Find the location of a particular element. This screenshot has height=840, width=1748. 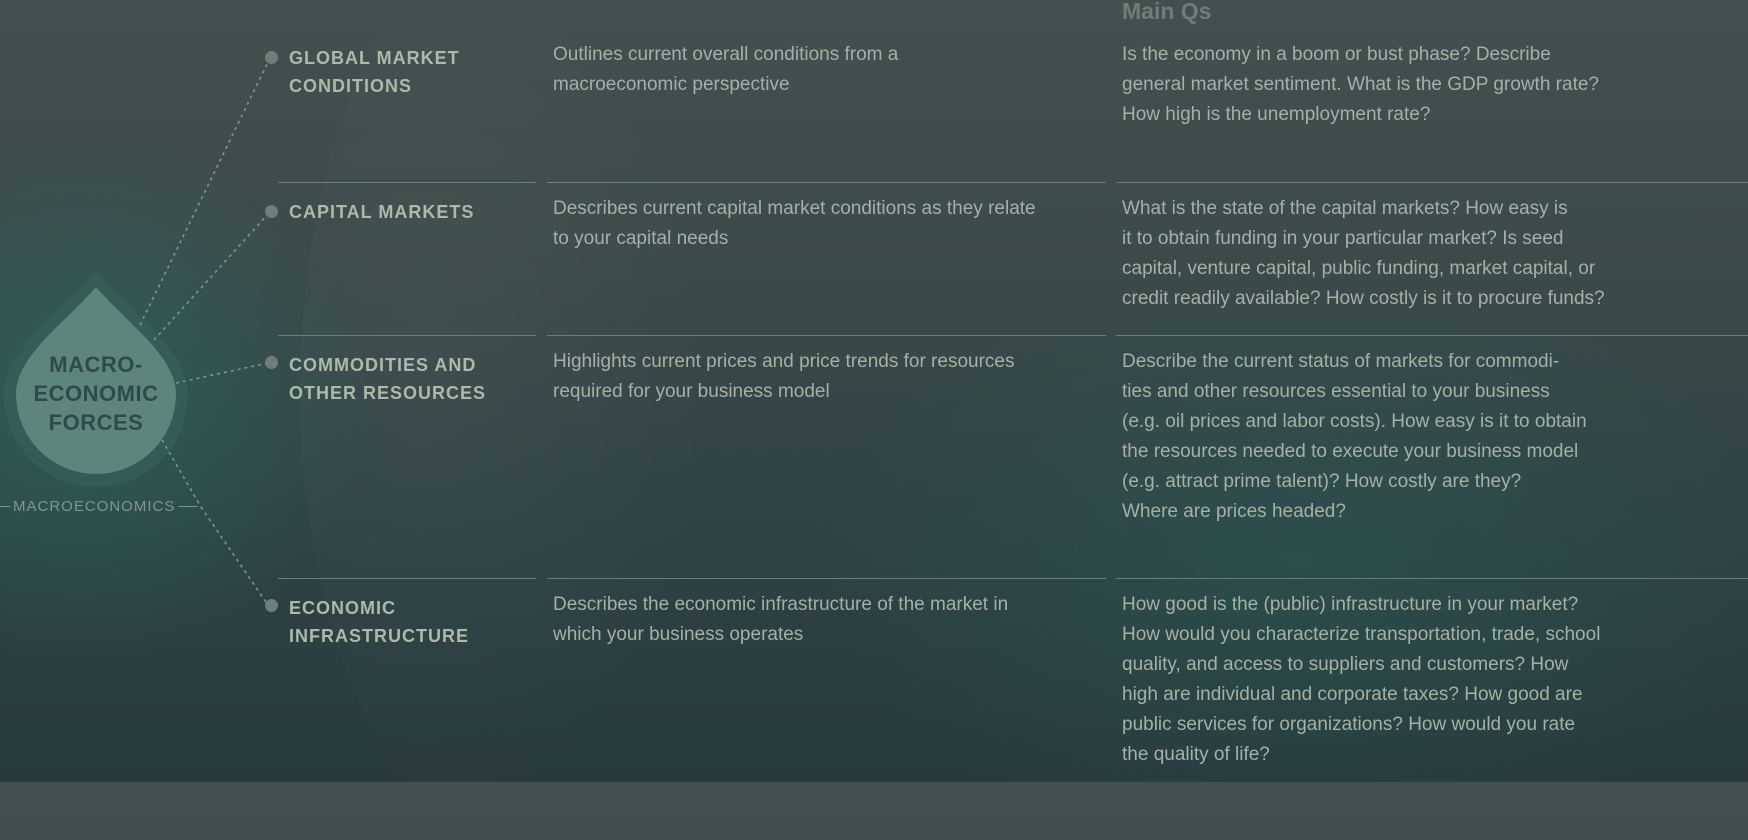

row-title: GLOBAL MARKET CONDITIONS is located at coordinates (374, 72).